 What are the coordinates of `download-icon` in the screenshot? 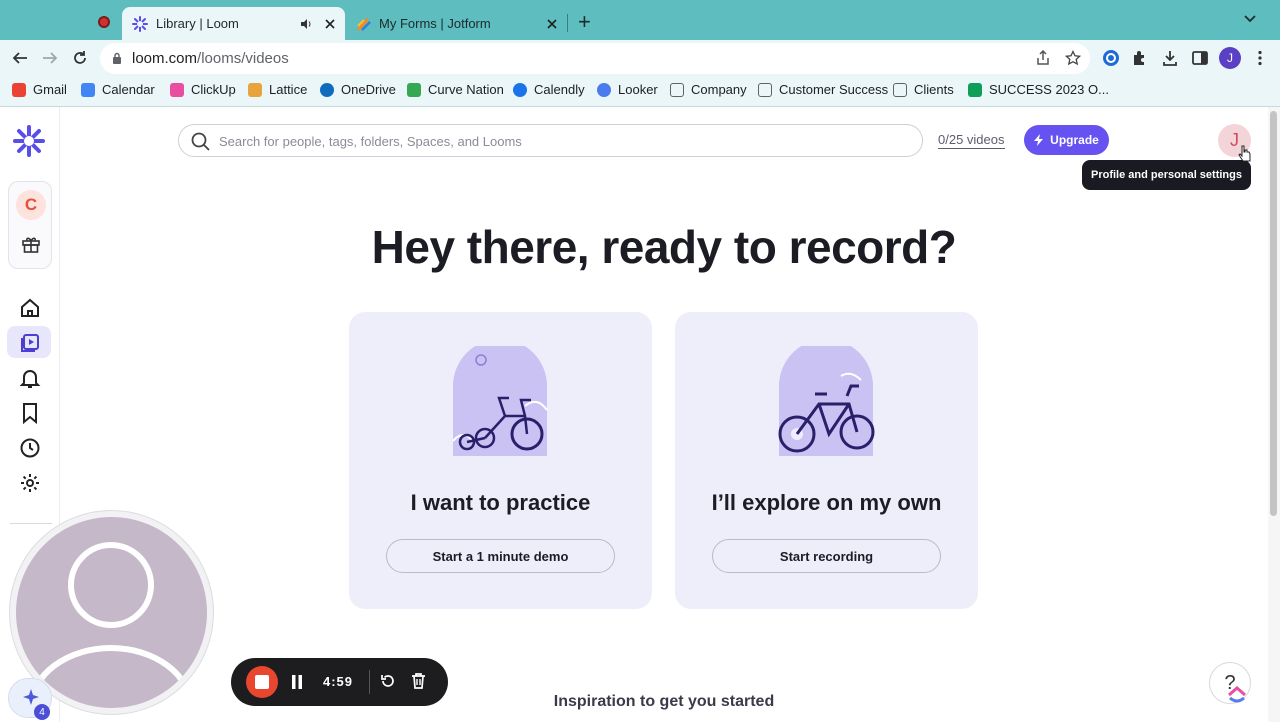 It's located at (1170, 58).